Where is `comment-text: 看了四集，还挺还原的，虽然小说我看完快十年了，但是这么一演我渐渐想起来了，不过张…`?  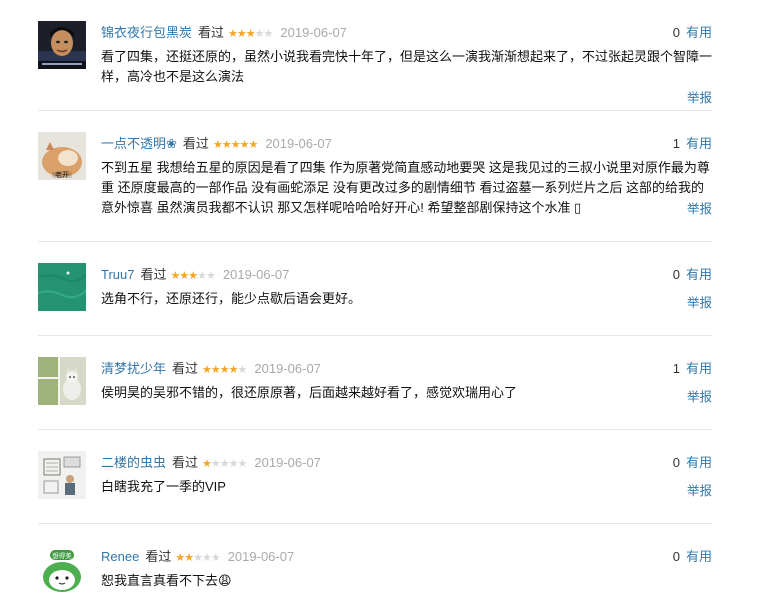 comment-text: 看了四集，还挺还原的，虽然小说我看完快十年了，但是这么一演我渐渐想起来了，不过张… is located at coordinates (407, 66).